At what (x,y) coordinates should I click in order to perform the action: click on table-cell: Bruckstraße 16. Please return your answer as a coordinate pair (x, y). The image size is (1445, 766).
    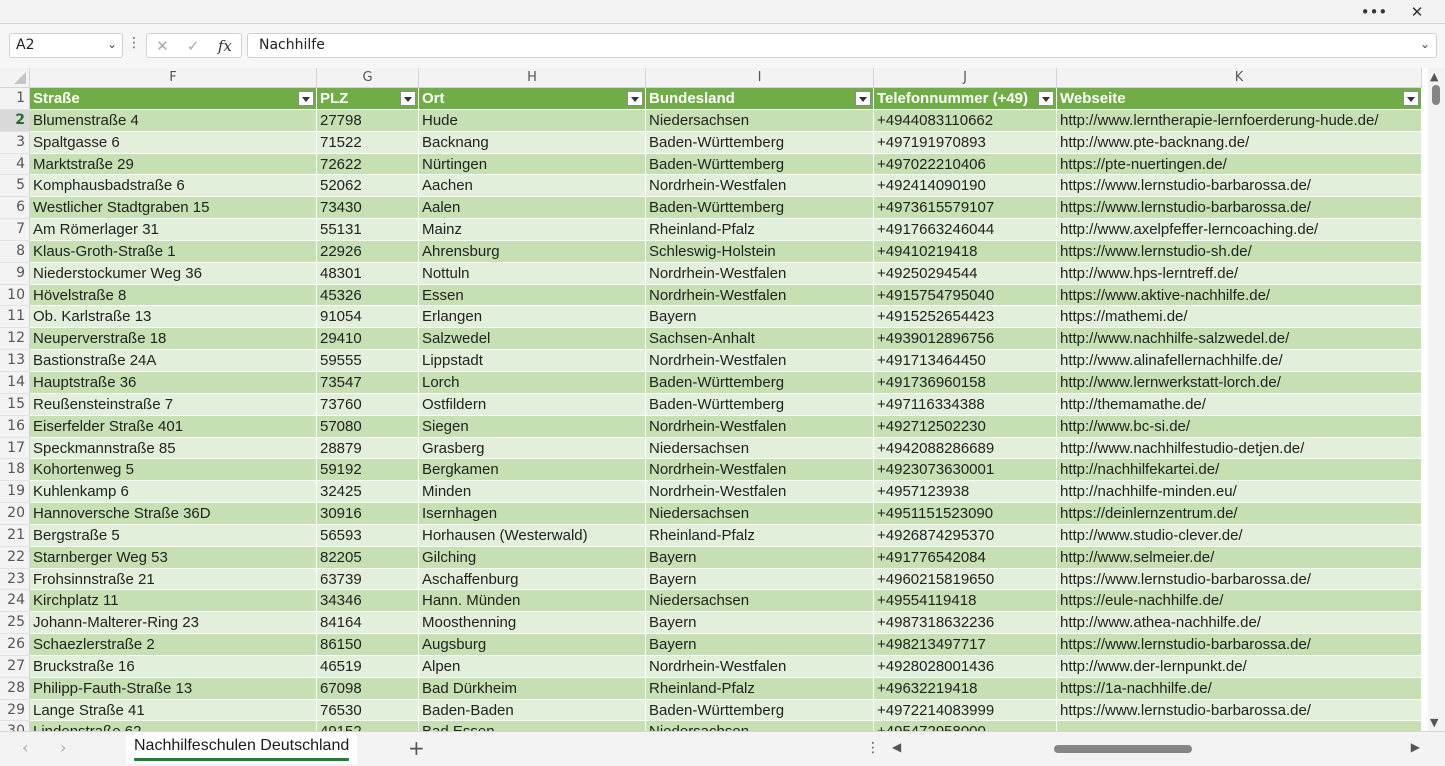
    Looking at the image, I should click on (173, 666).